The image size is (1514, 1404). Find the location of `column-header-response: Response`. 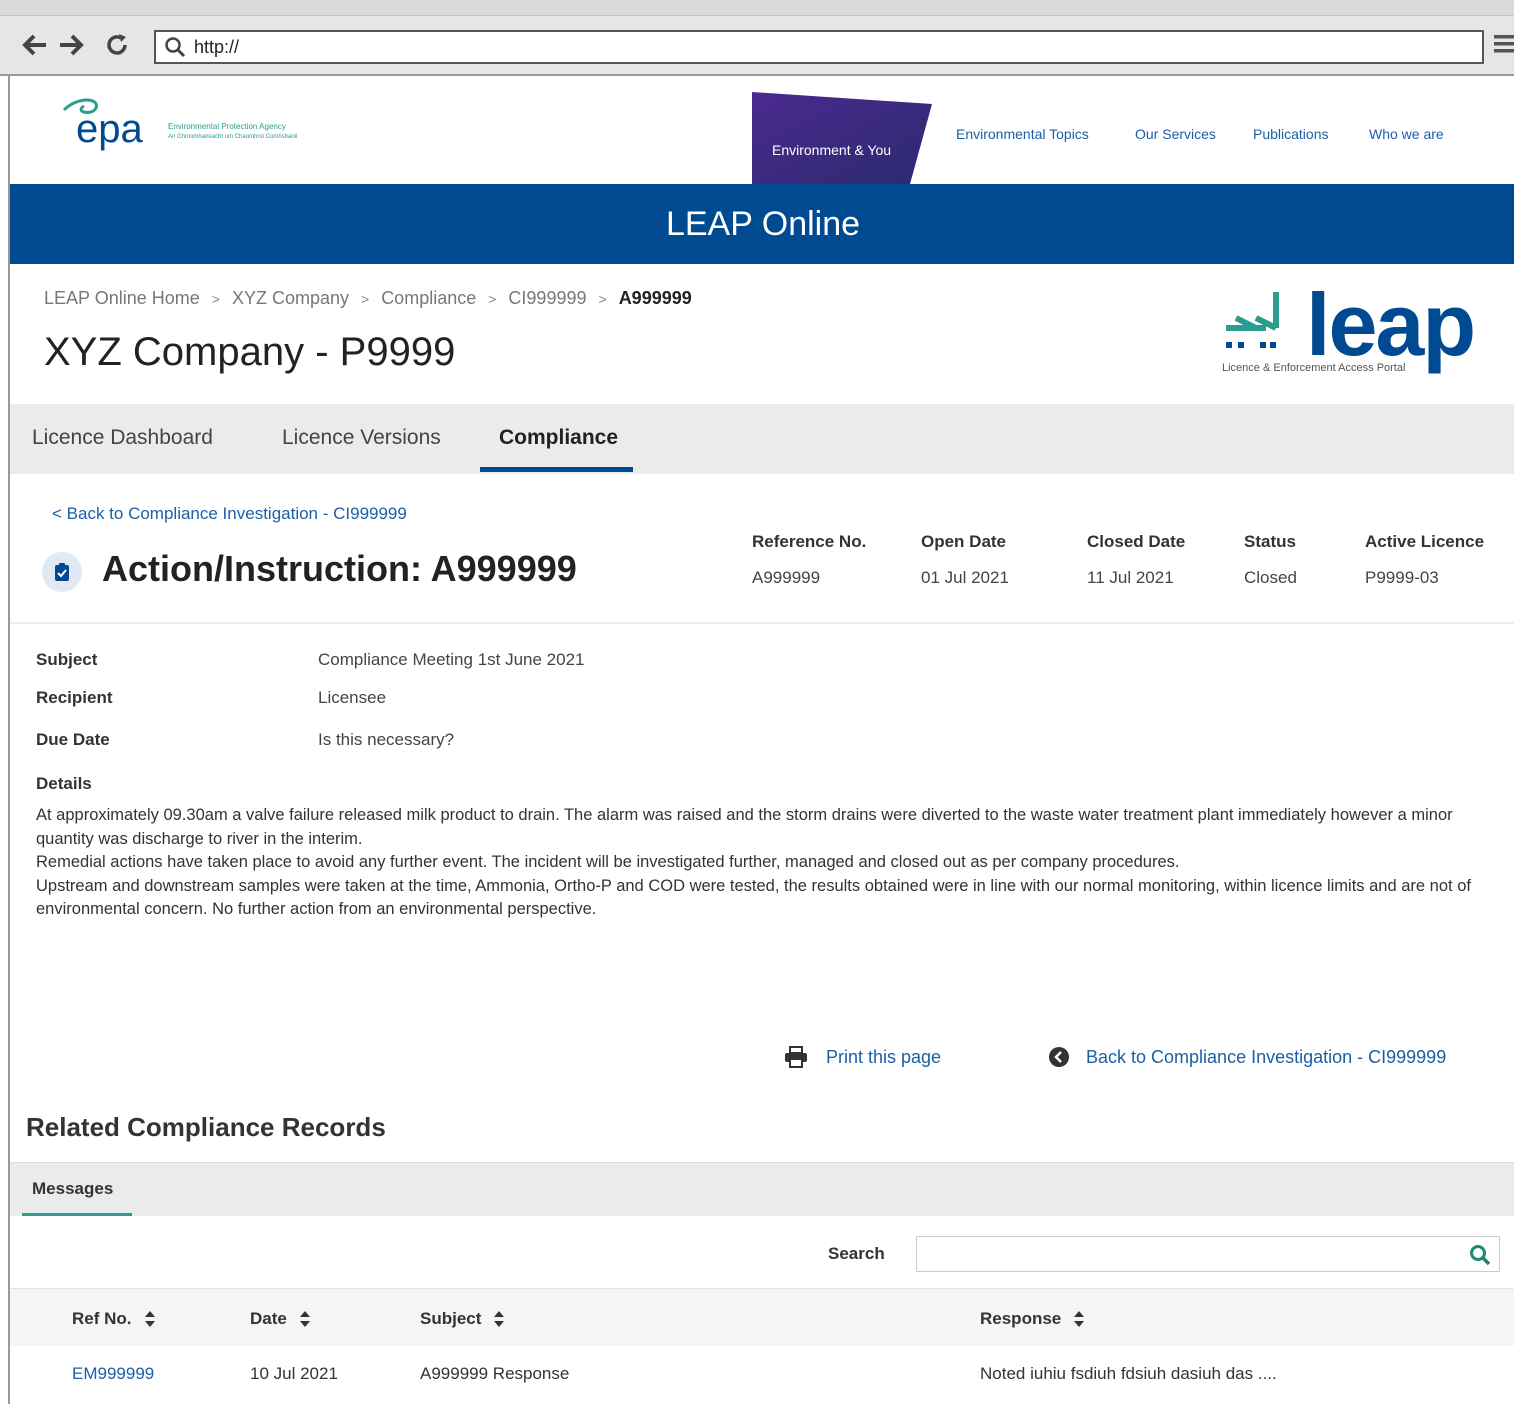

column-header-response: Response is located at coordinates (1032, 1319).